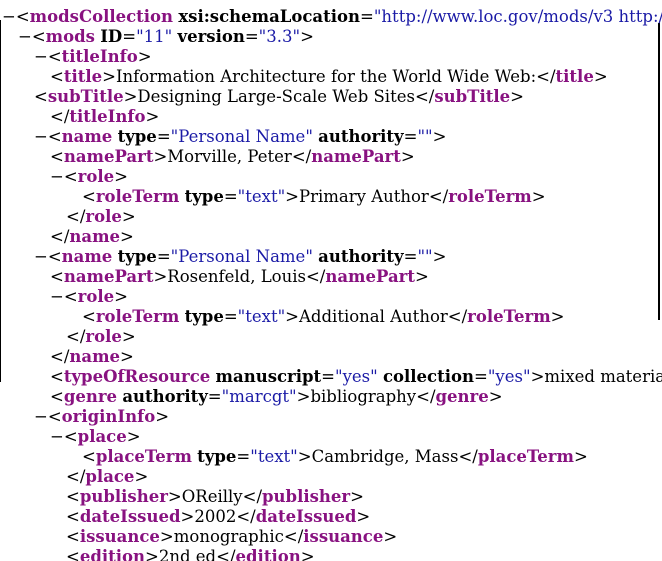 The height and width of the screenshot is (561, 662). What do you see at coordinates (85, 96) in the screenshot?
I see `xml-tag-name: subTitle` at bounding box center [85, 96].